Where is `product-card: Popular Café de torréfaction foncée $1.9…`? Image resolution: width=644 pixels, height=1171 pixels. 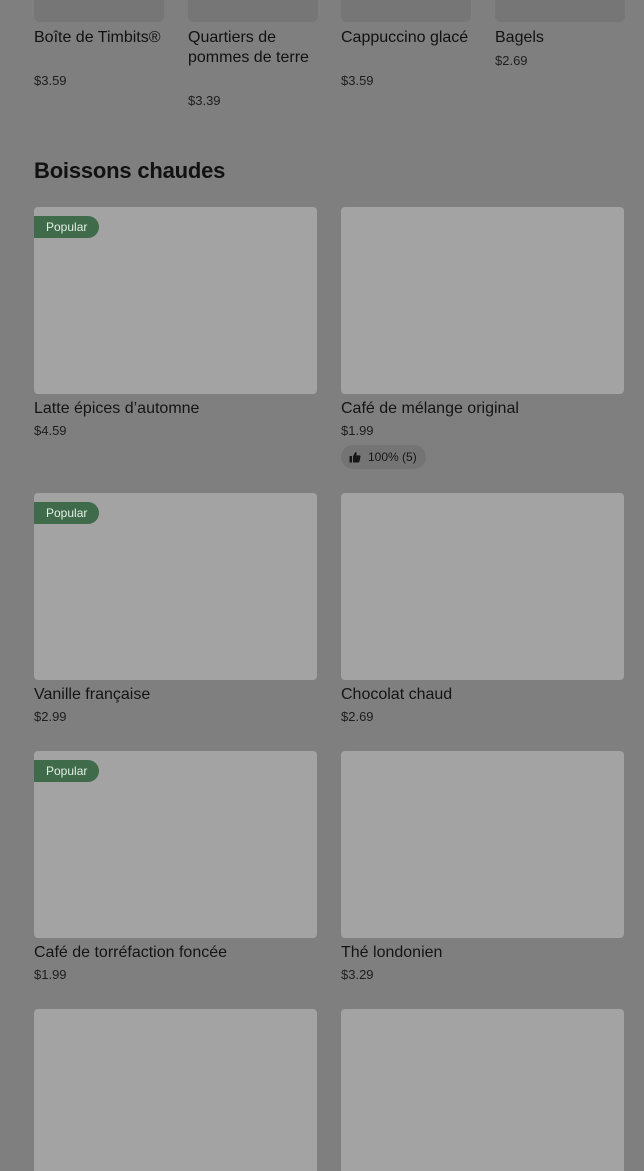 product-card: Popular Café de torréfaction foncée $1.9… is located at coordinates (175, 871).